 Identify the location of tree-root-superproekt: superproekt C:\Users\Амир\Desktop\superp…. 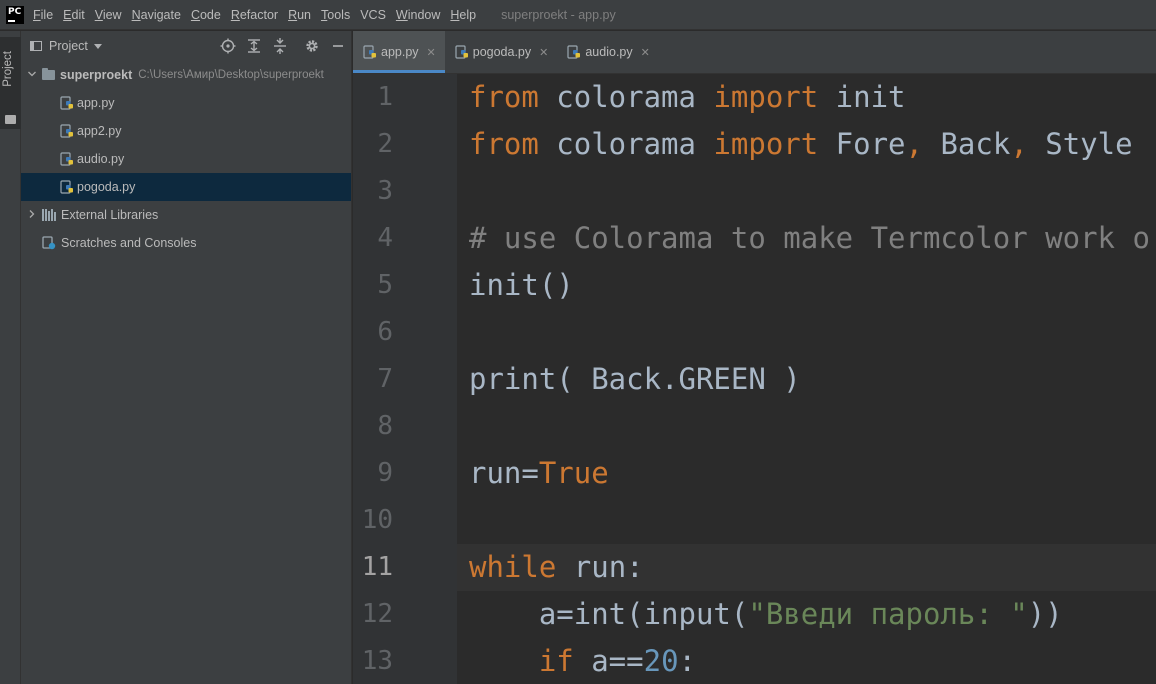
(186, 75).